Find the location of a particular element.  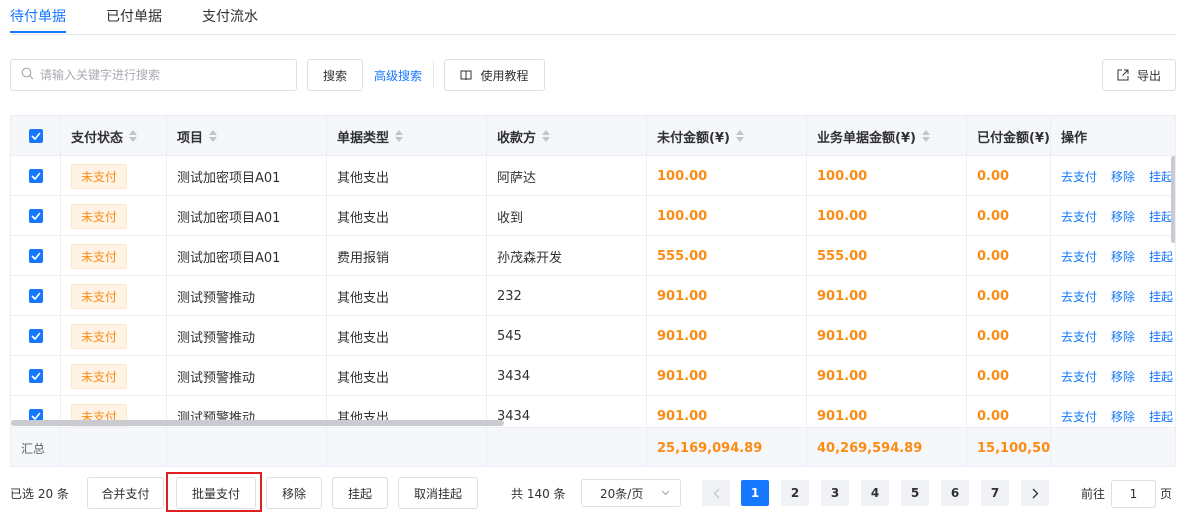

column-header-payee: 收款方 is located at coordinates (567, 136).